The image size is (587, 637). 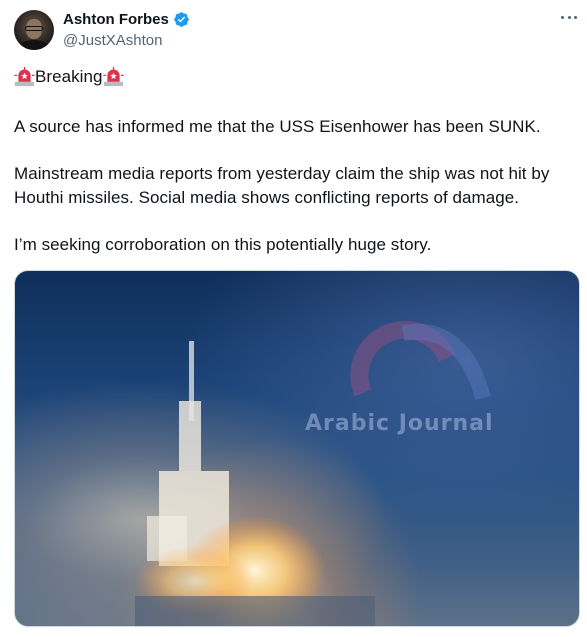 I want to click on breaking-label: Breaking, so click(x=69, y=76).